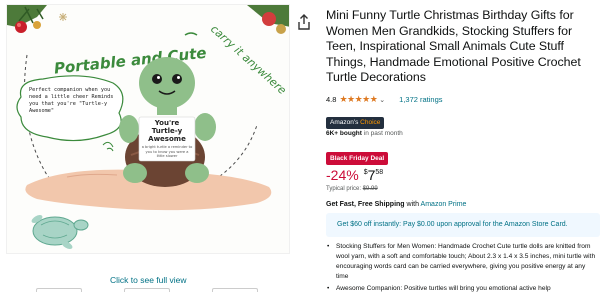  Describe the element at coordinates (60, 232) in the screenshot. I see `turtle-doodle-icon` at that location.